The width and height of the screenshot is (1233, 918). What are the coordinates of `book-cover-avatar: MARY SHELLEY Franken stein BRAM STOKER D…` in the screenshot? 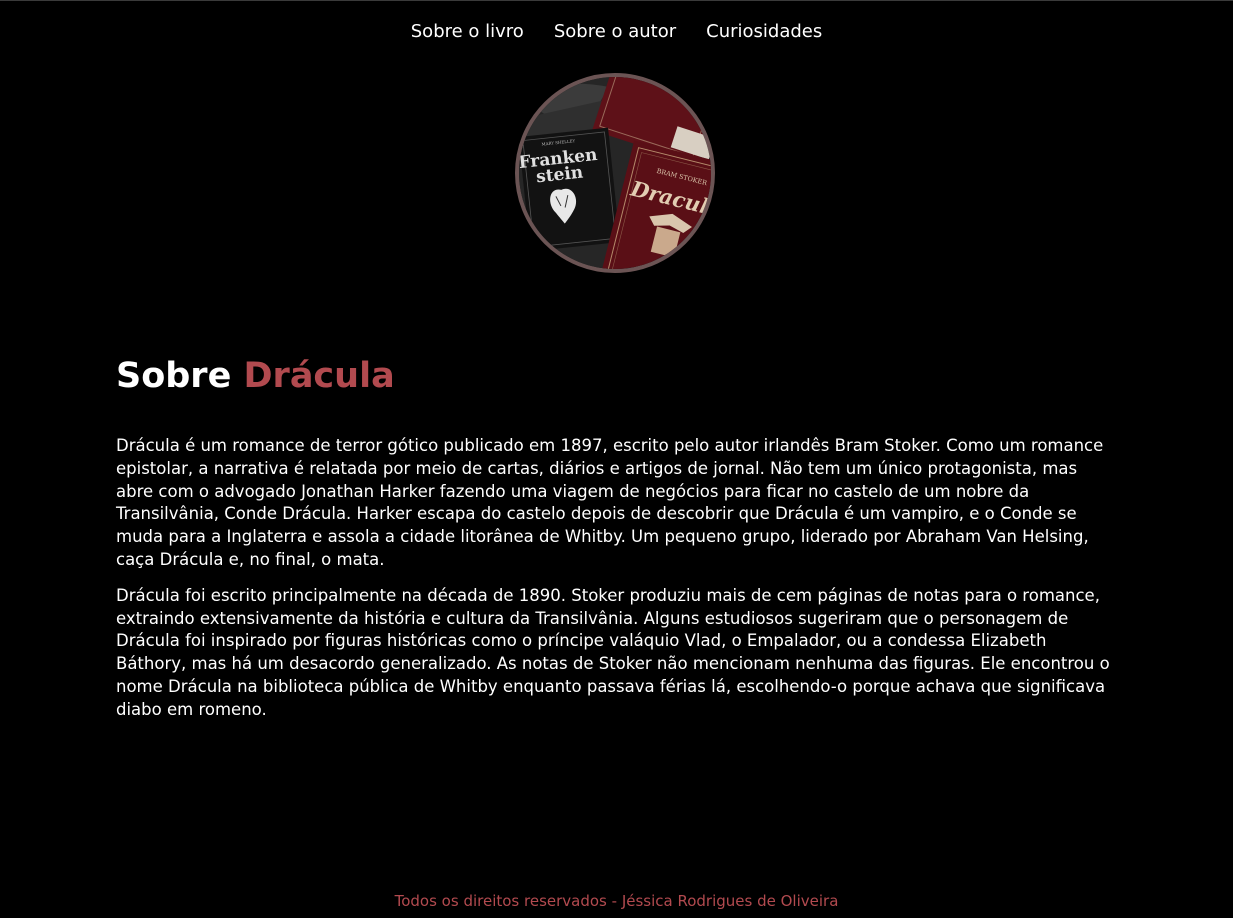 It's located at (615, 173).